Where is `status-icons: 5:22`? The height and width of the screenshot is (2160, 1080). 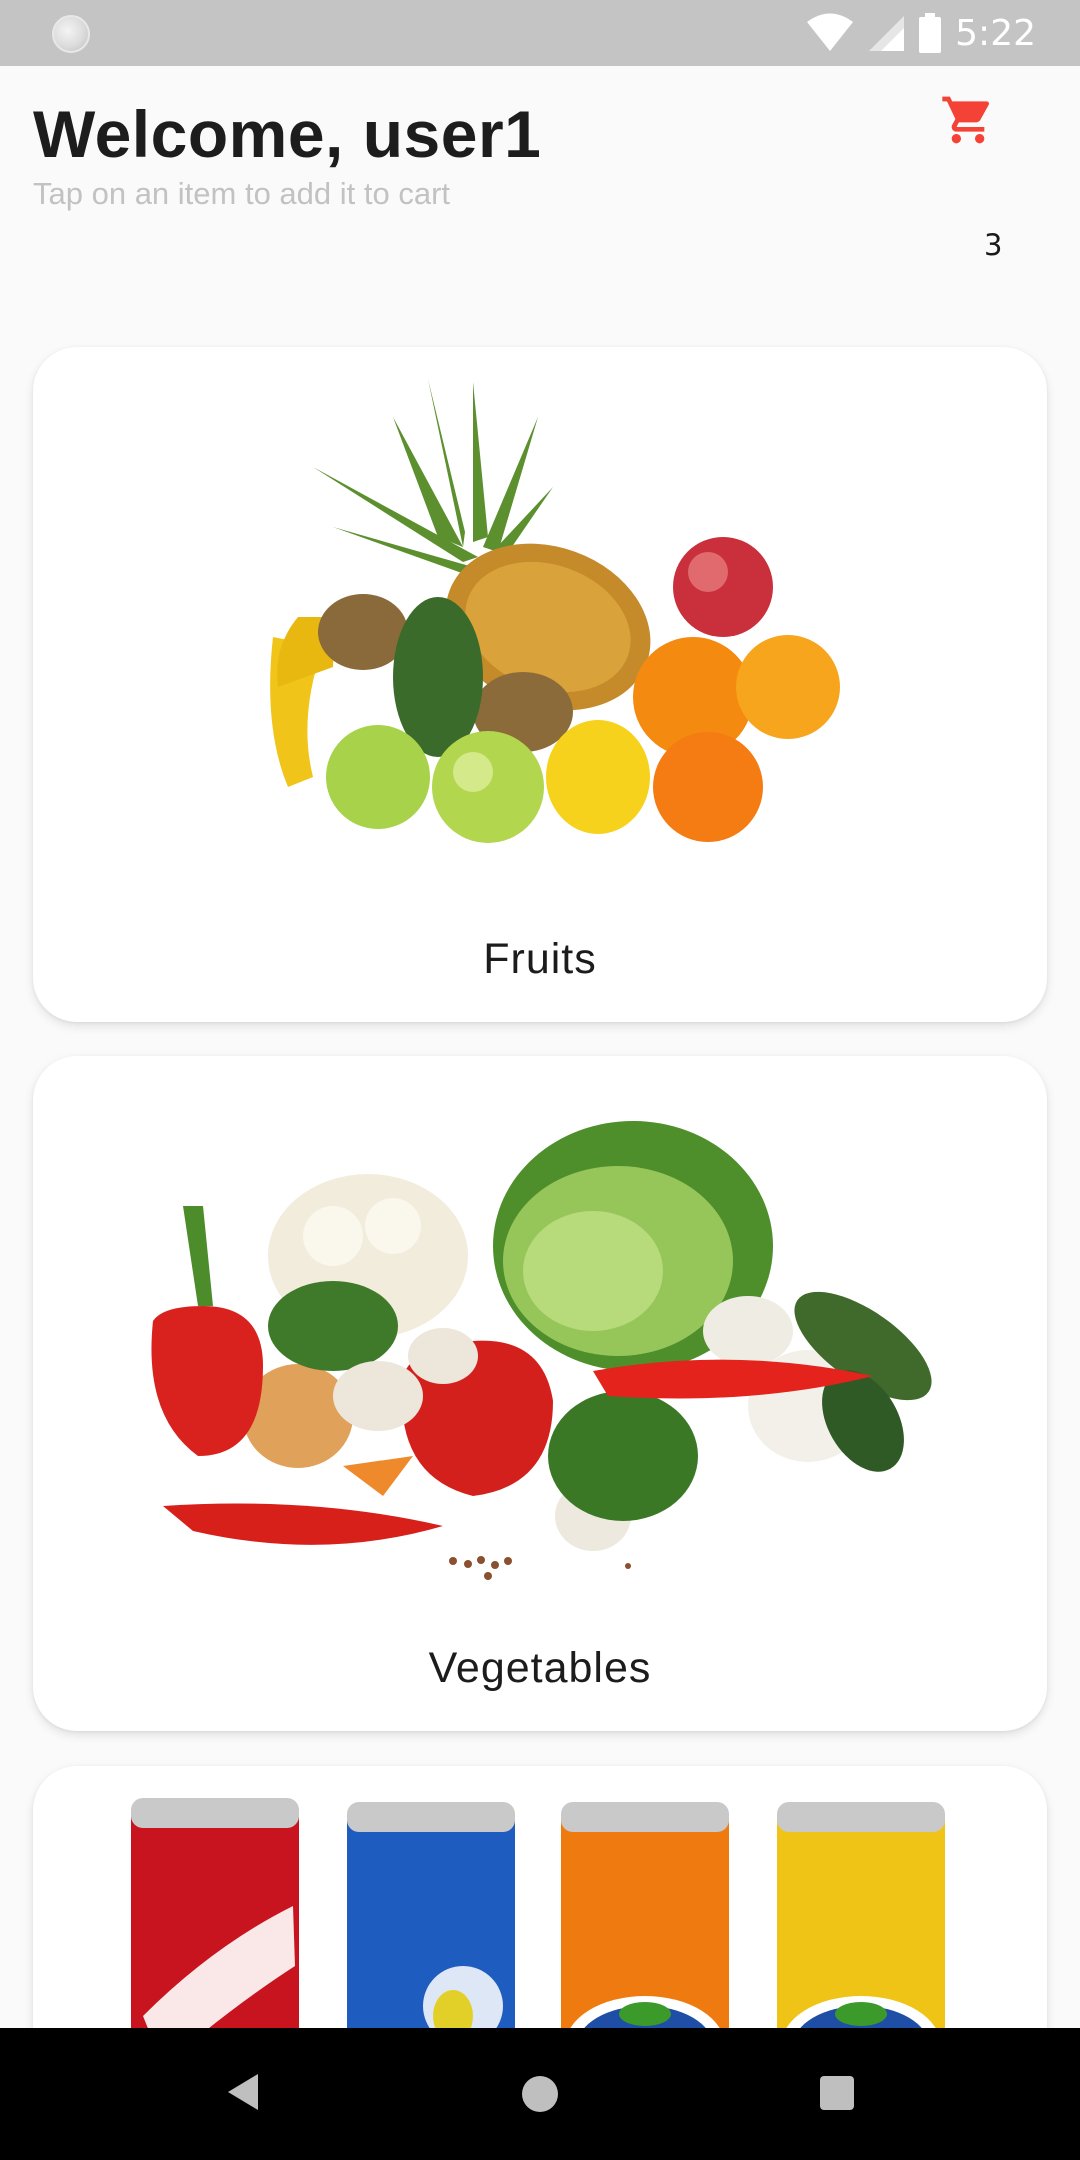 status-icons: 5:22 is located at coordinates (921, 33).